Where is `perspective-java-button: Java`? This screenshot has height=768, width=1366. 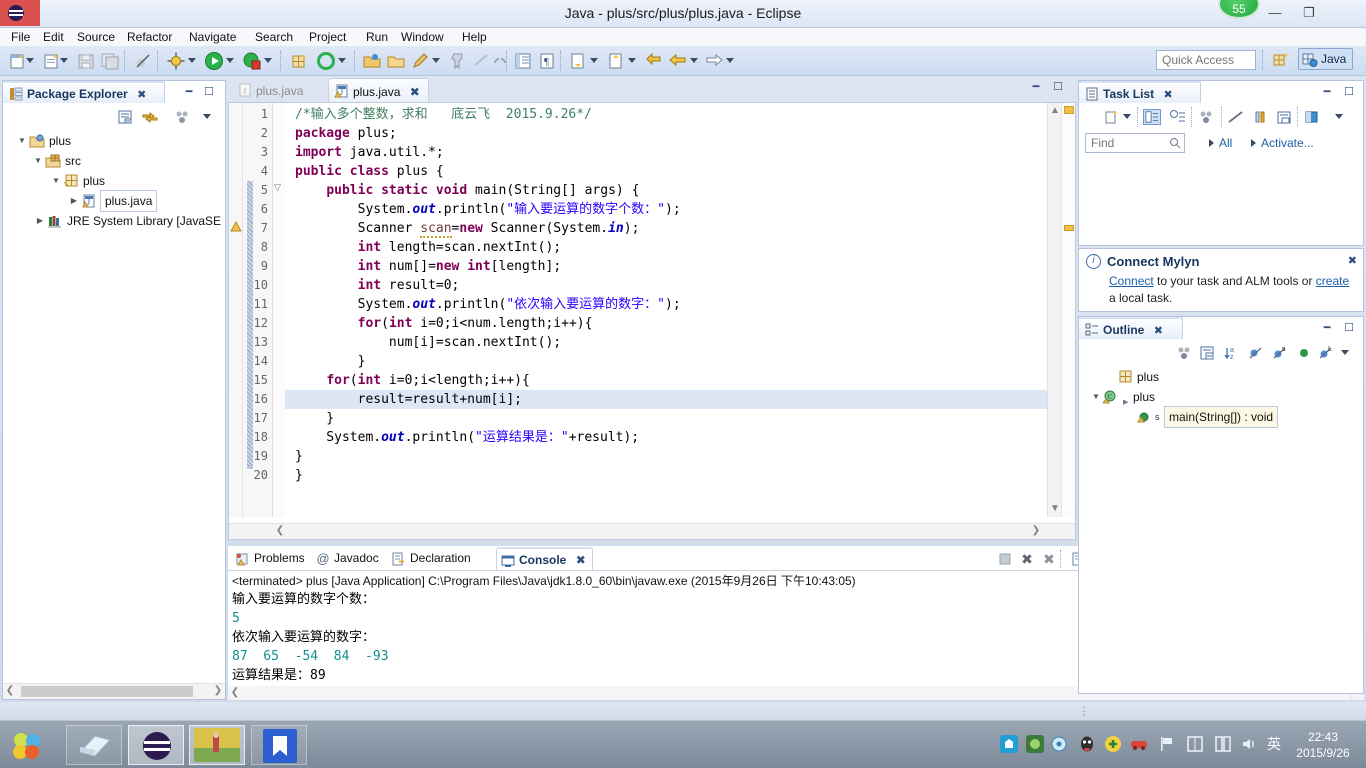
perspective-java-button: Java is located at coordinates (1326, 59).